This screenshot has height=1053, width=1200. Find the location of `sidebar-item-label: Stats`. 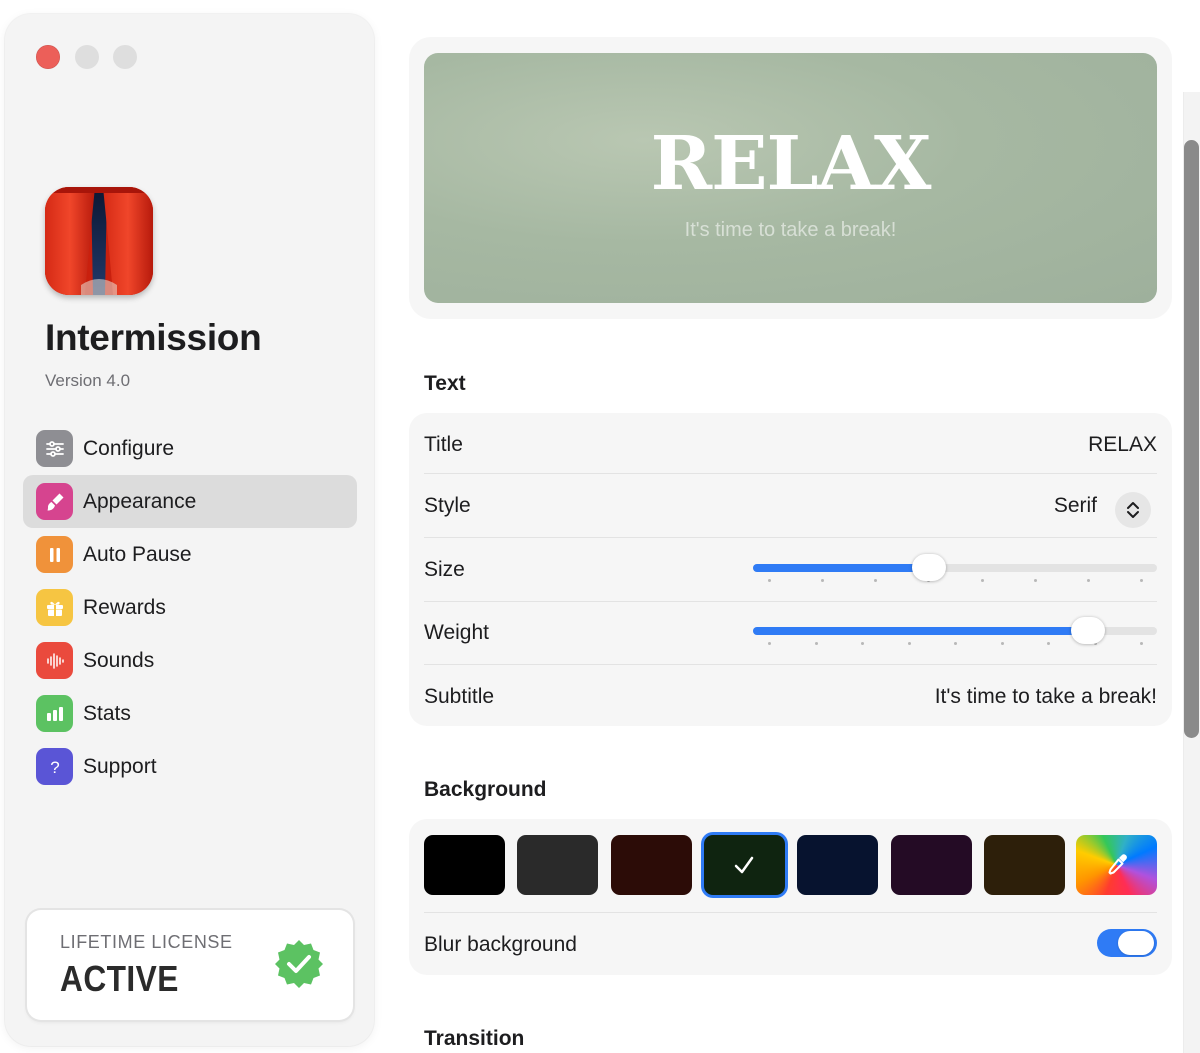

sidebar-item-label: Stats is located at coordinates (107, 713).